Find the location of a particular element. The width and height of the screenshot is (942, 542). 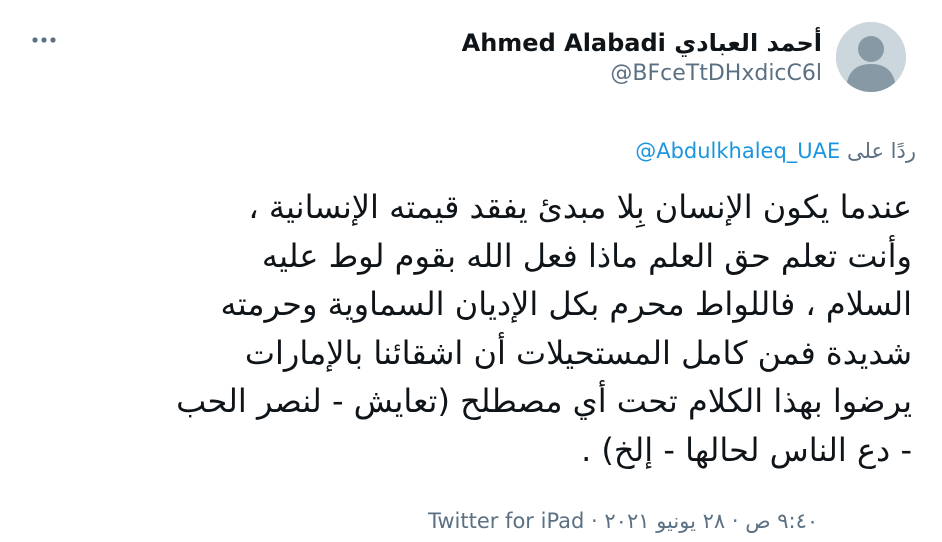

author-handle: @BFceTtDHxdicC6l is located at coordinates (642, 74).